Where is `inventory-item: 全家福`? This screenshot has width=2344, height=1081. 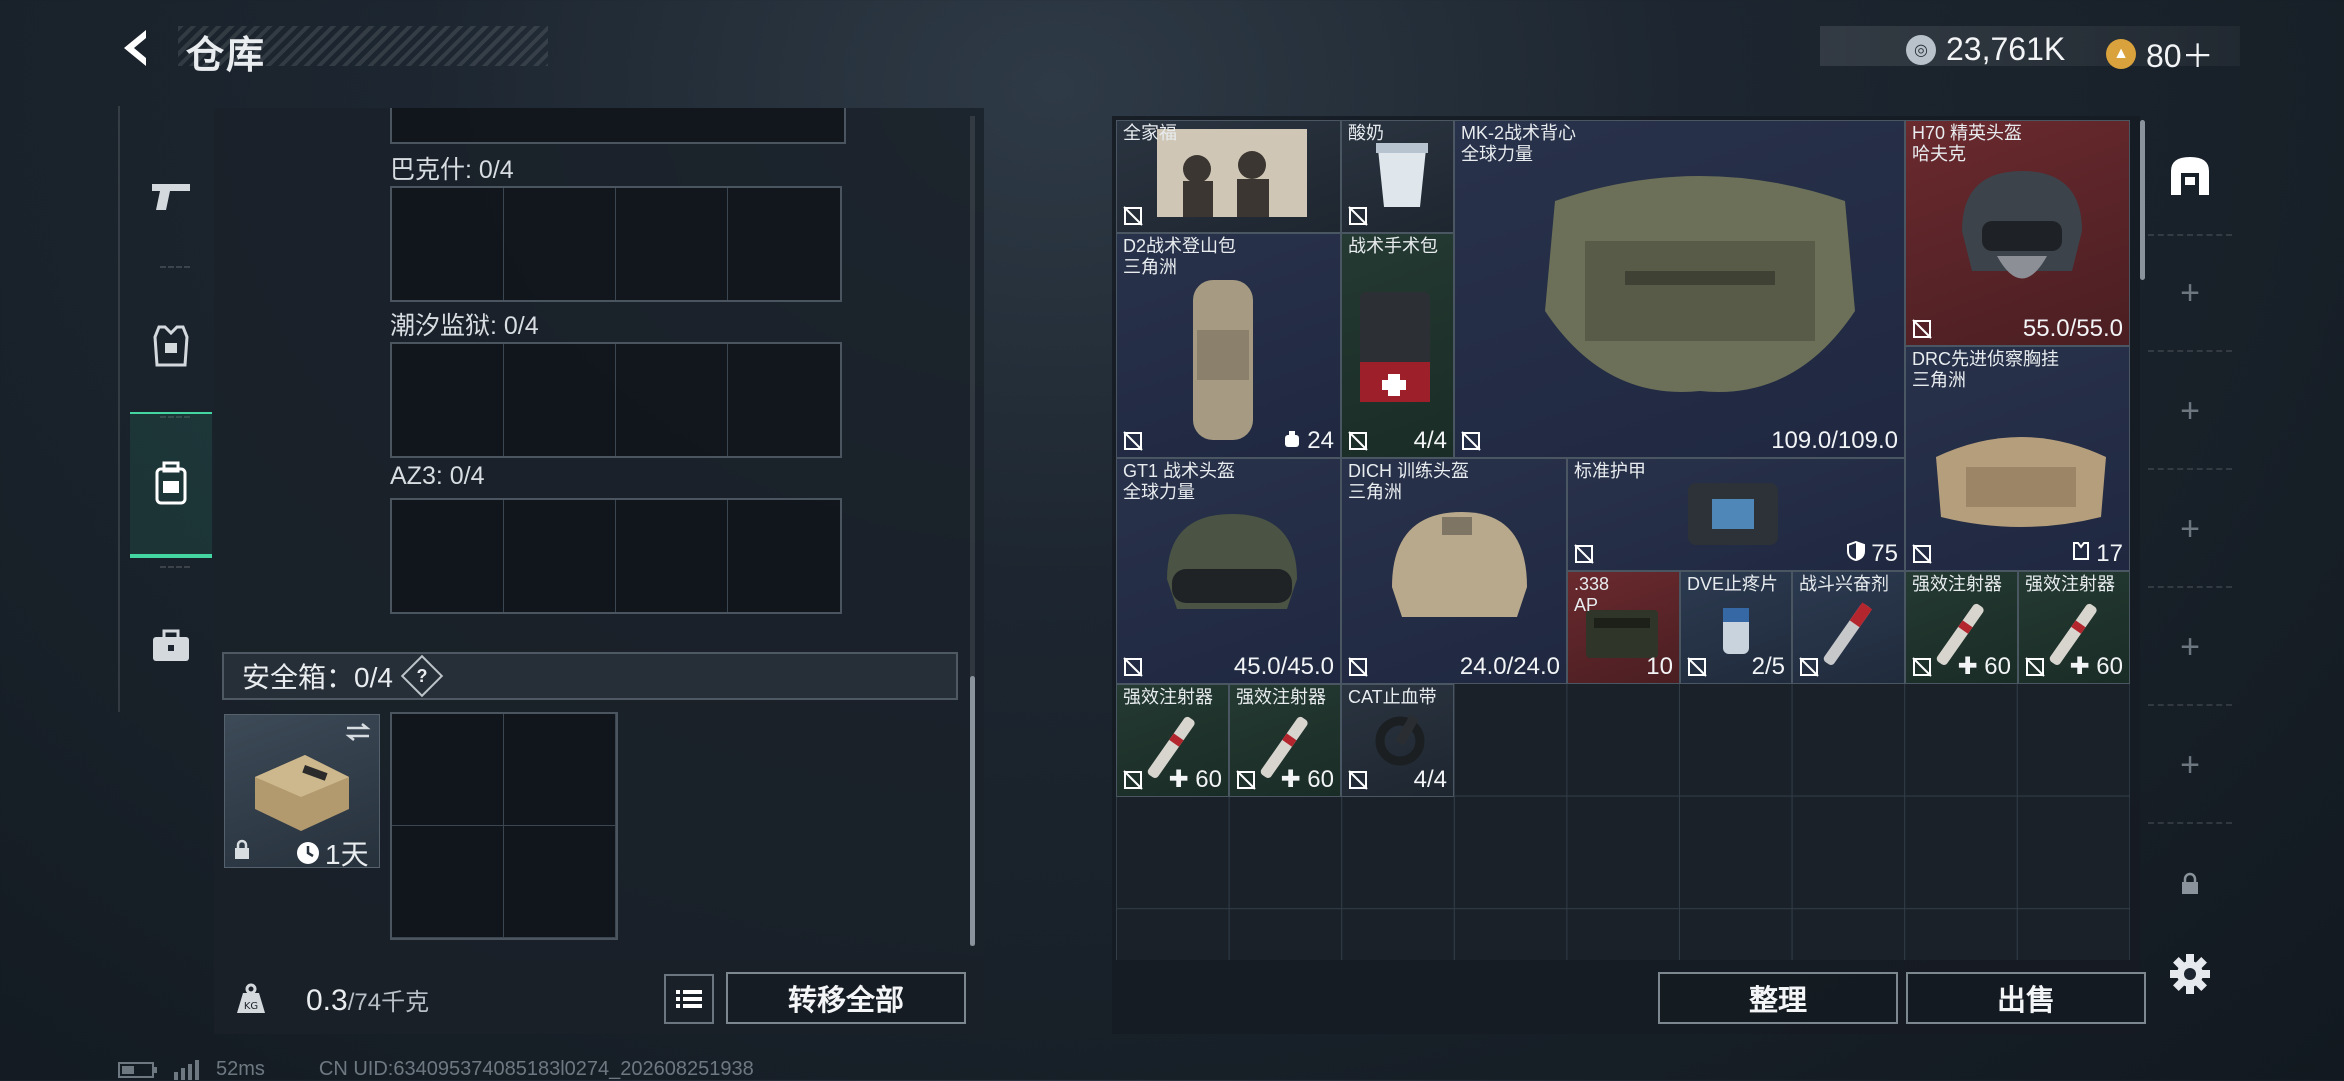
inventory-item: 全家福 is located at coordinates (1228, 176).